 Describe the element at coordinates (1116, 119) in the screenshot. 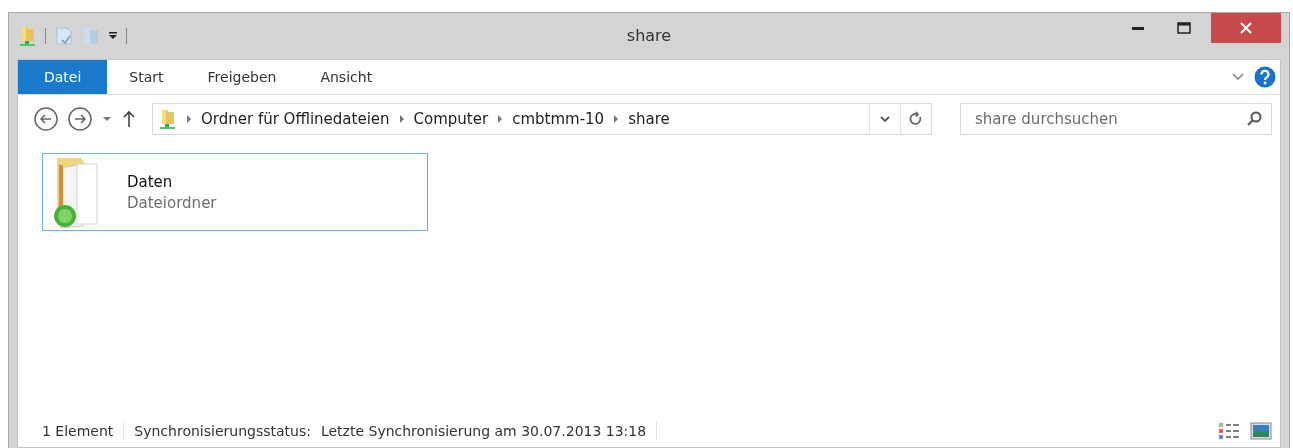

I see `search-field: share durchsuchen` at that location.